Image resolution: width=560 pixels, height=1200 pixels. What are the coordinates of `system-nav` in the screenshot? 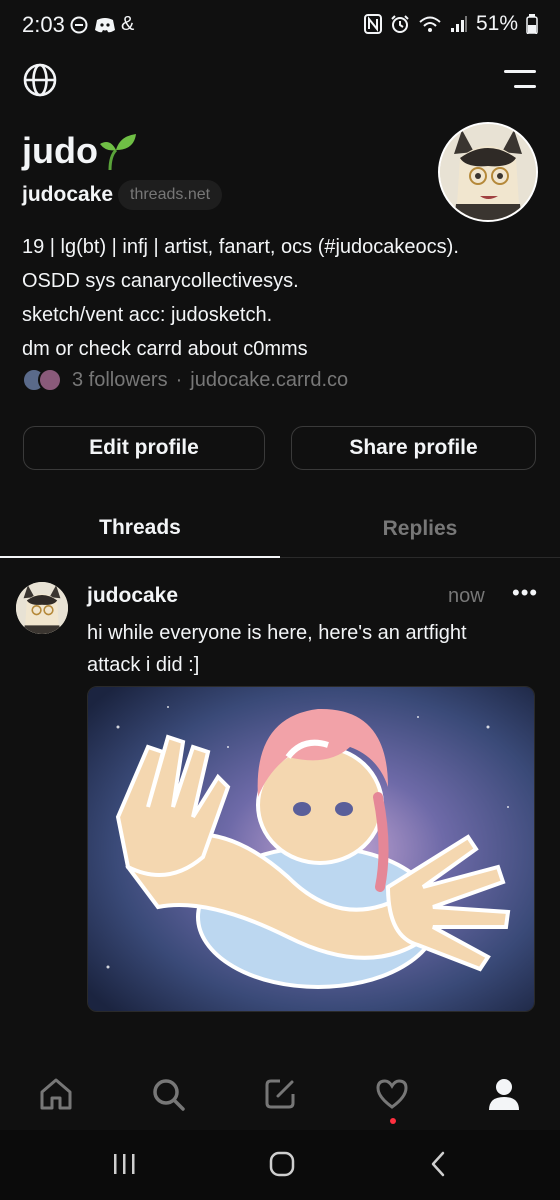 It's located at (280, 1165).